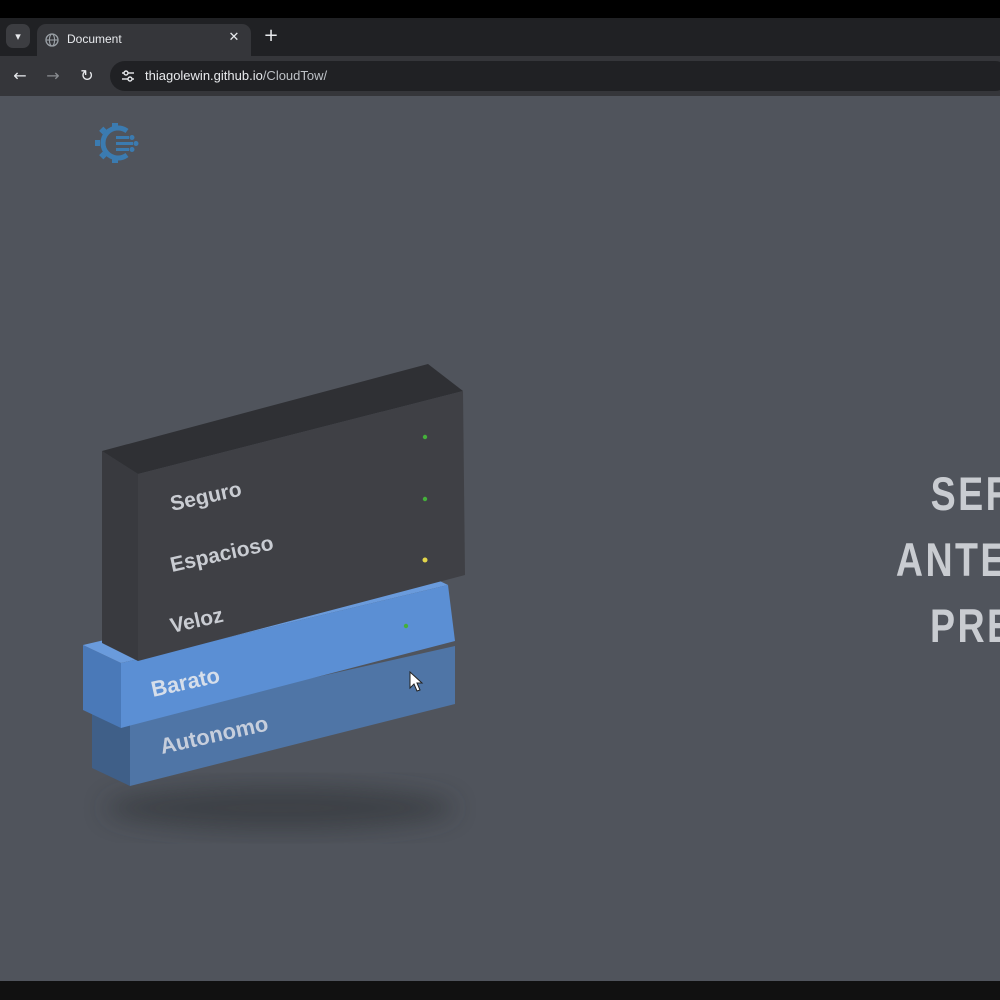 The image size is (1000, 1000). Describe the element at coordinates (947, 559) in the screenshot. I see `hero-line-2: ANTES VIS` at that location.